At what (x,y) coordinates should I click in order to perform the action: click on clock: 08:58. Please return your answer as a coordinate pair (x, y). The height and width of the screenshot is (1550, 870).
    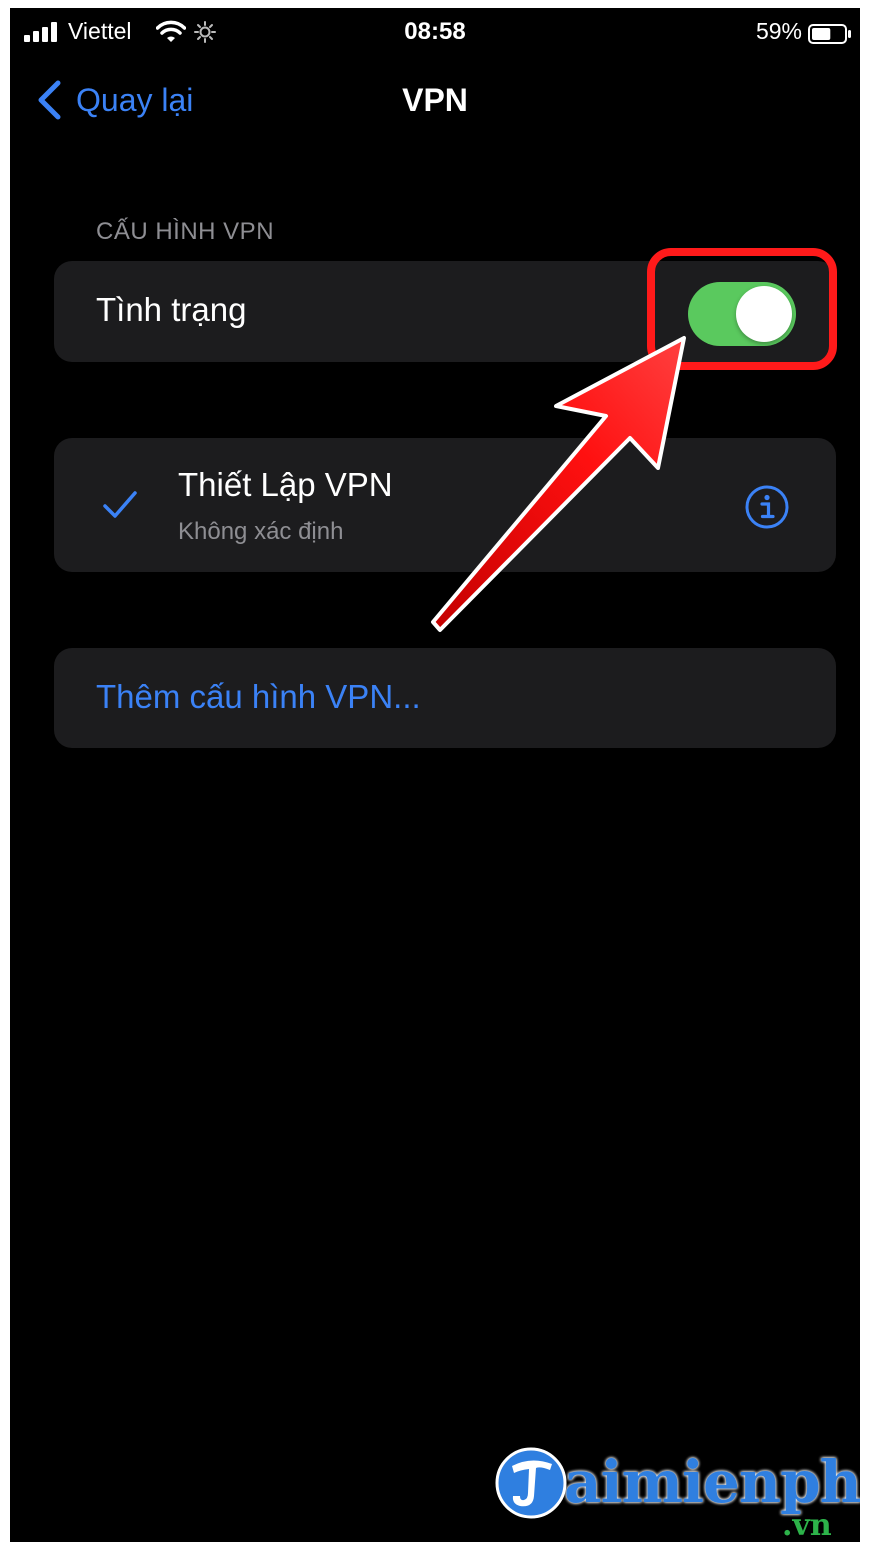
    Looking at the image, I should click on (435, 31).